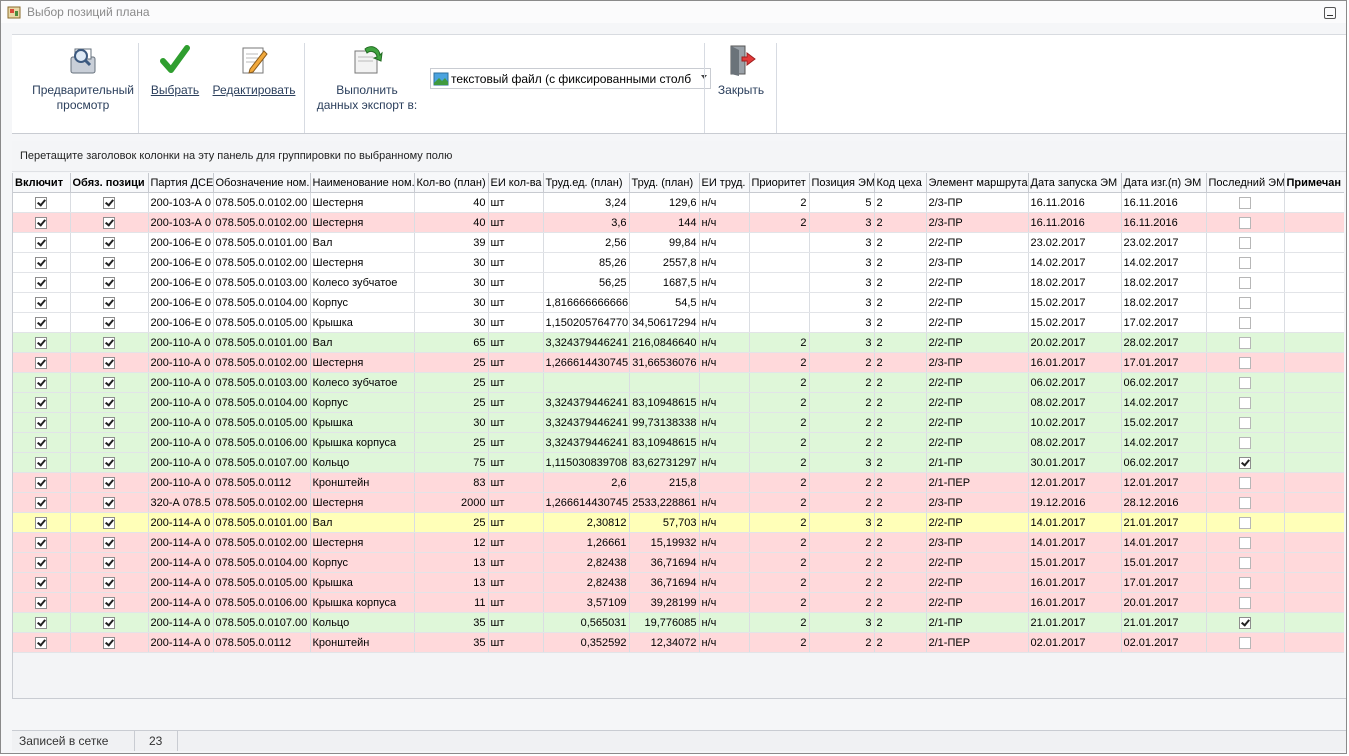  I want to click on column-header: Труд.ед. (план), so click(586, 183).